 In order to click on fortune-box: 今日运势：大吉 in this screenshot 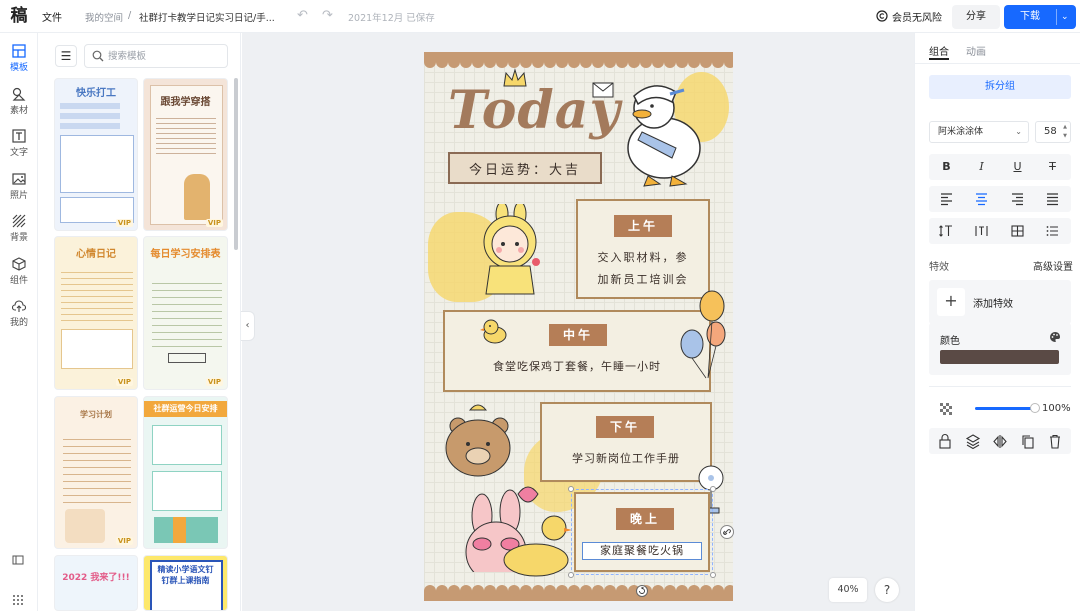, I will do `click(525, 168)`.